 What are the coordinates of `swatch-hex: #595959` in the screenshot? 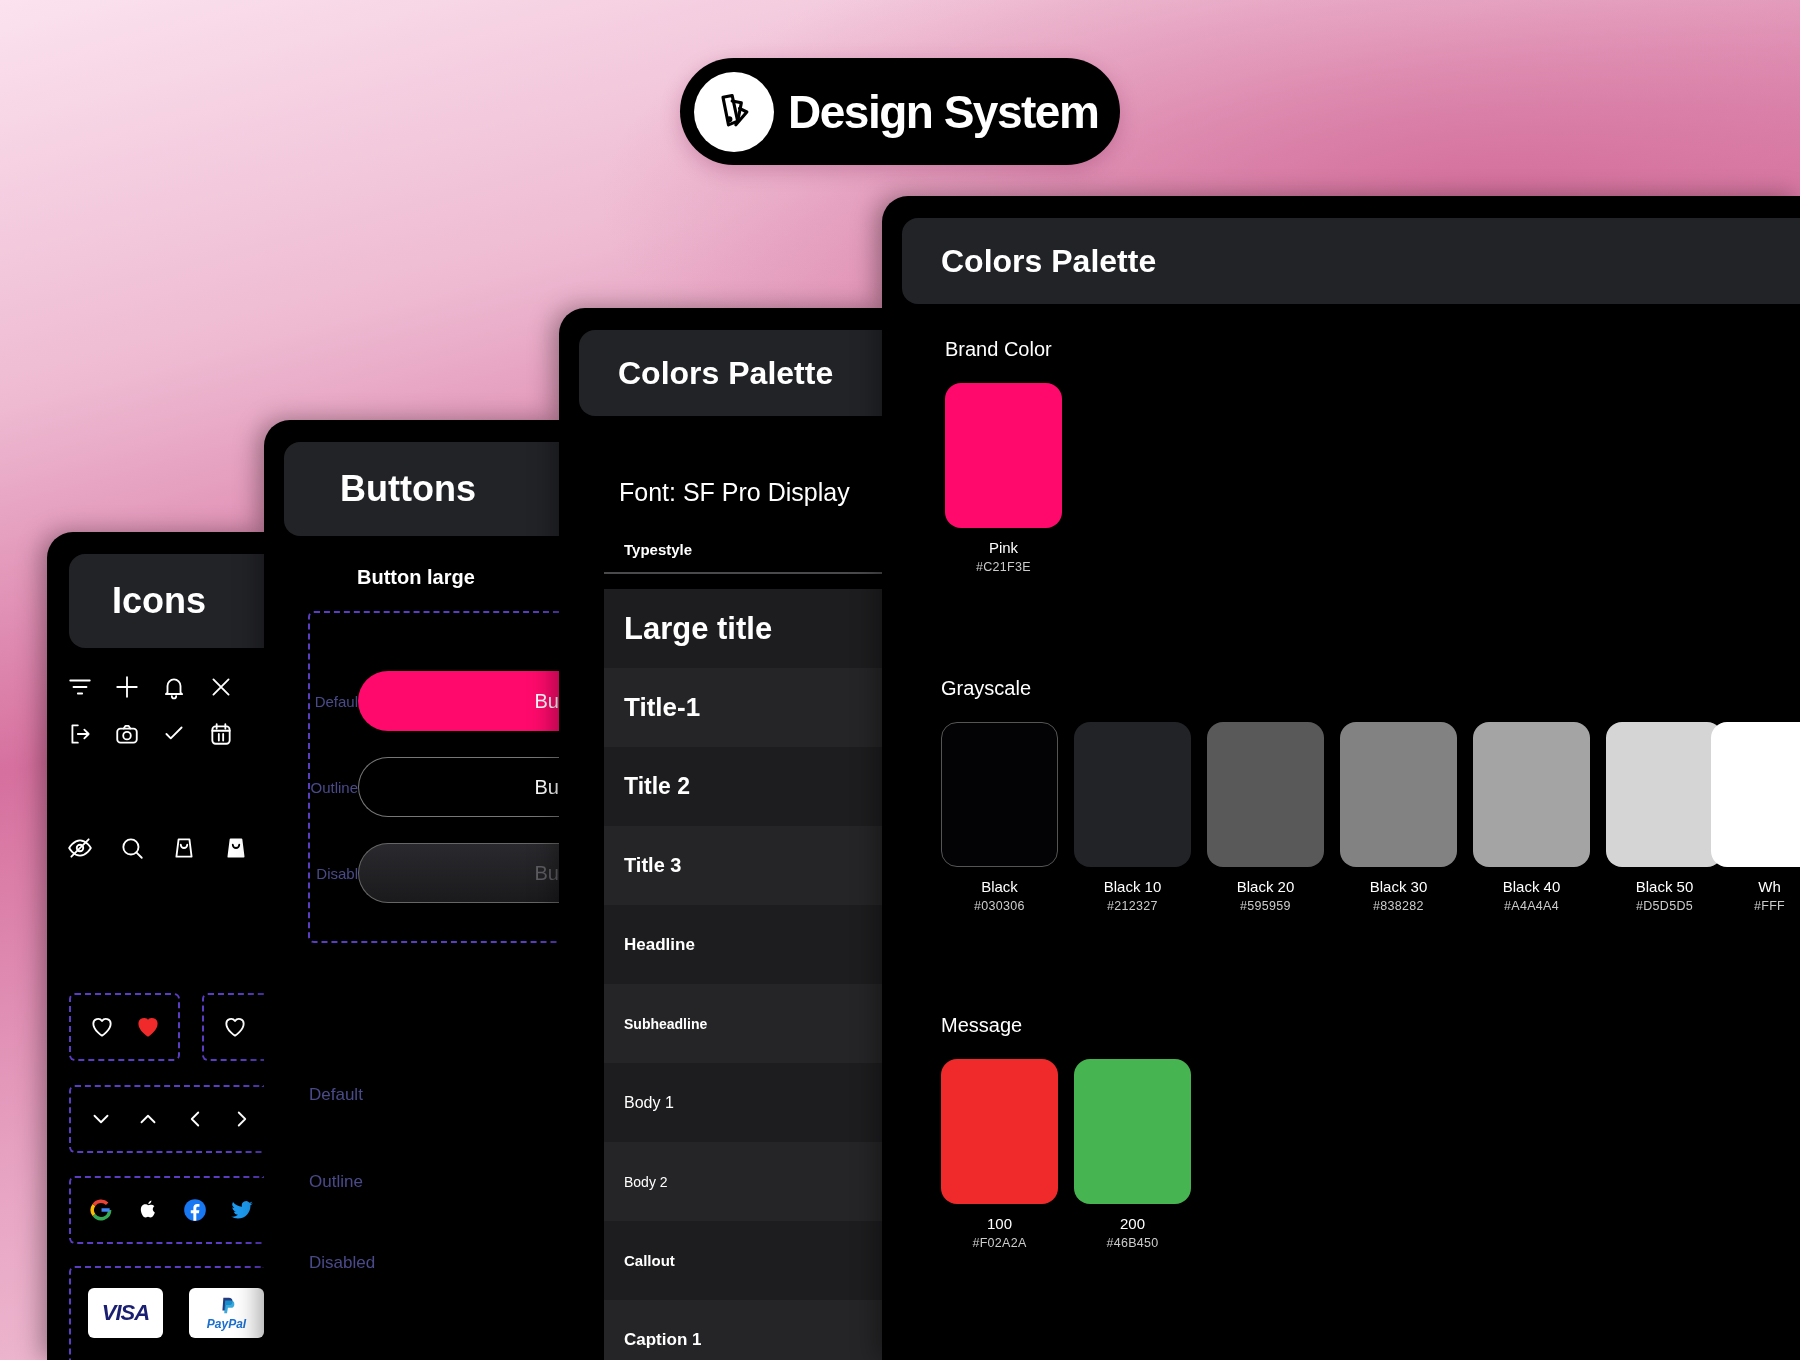 It's located at (1265, 906).